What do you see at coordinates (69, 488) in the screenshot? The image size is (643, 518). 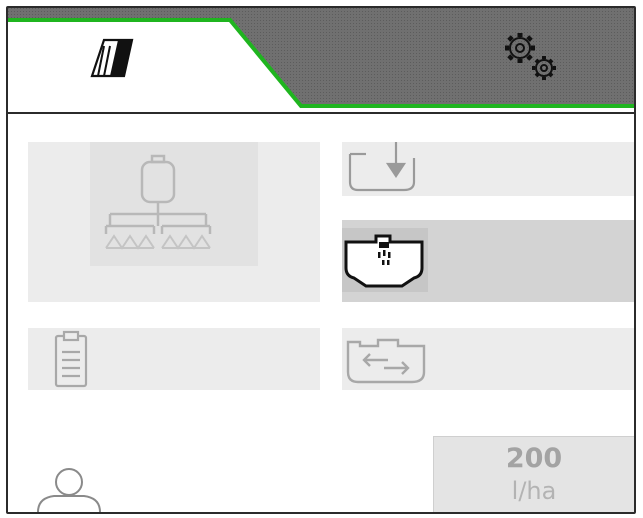 I see `user-icon` at bounding box center [69, 488].